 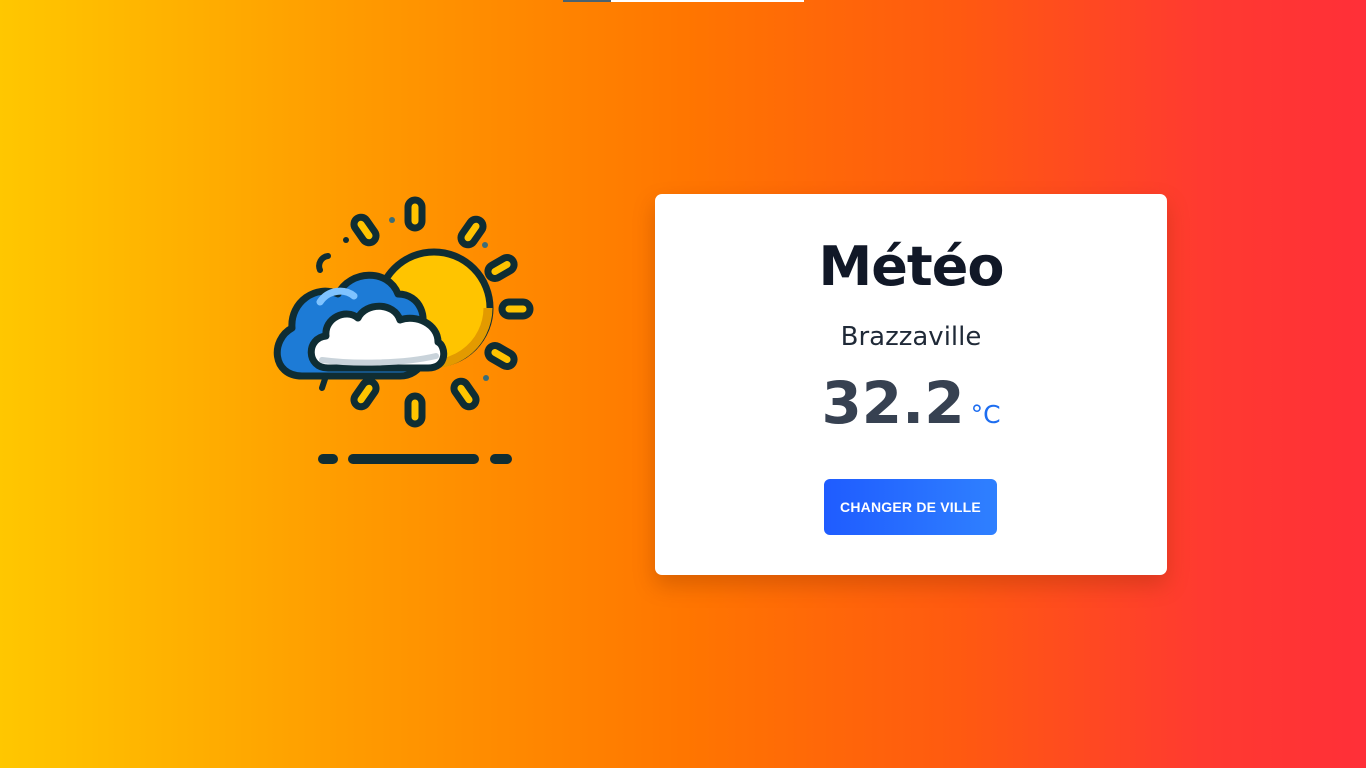 I want to click on top-tab-track, so click(x=707, y=1).